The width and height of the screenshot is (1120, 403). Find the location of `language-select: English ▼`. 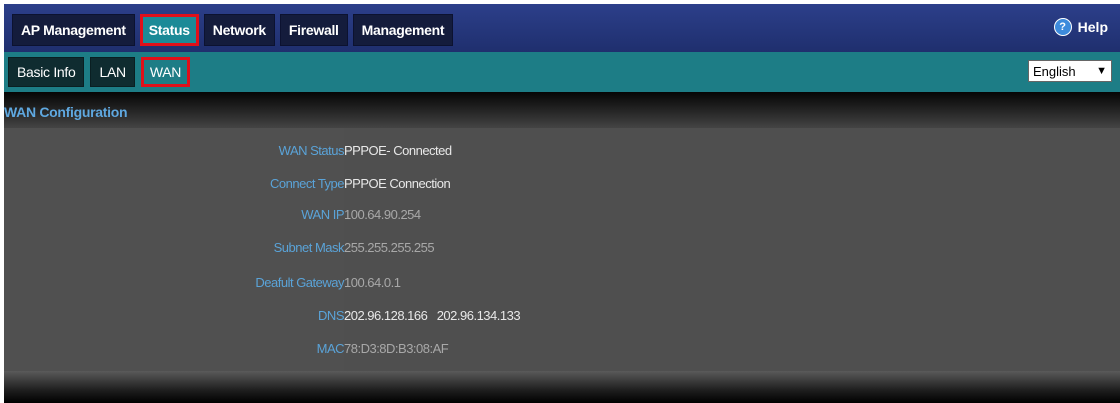

language-select: English ▼ is located at coordinates (1070, 71).